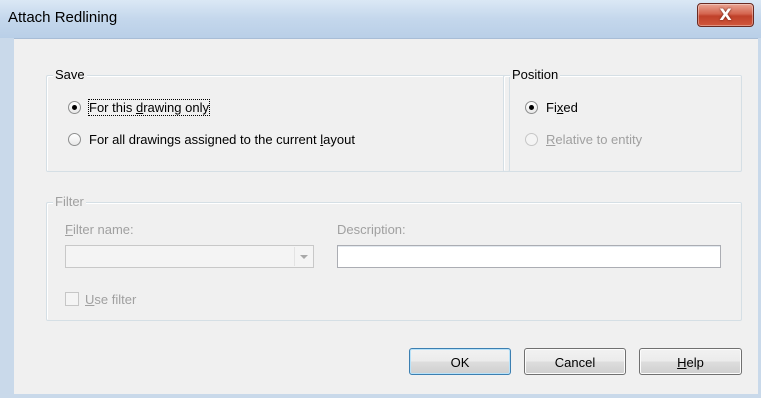  I want to click on accelerator-key: U, so click(90, 299).